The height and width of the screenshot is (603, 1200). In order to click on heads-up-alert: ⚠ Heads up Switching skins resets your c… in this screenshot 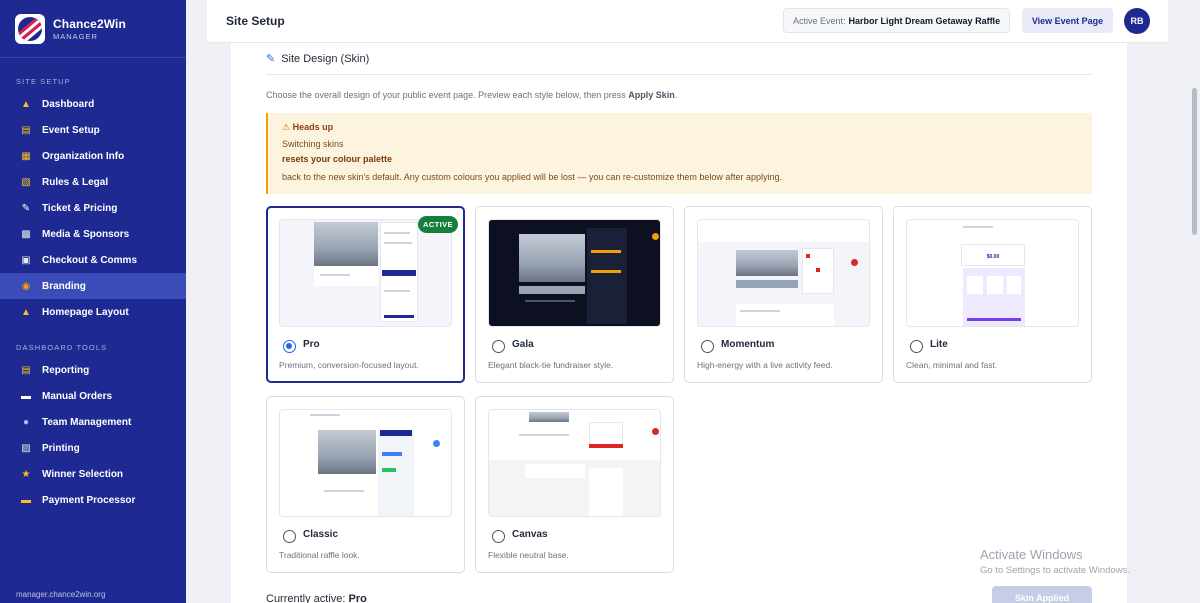, I will do `click(679, 153)`.